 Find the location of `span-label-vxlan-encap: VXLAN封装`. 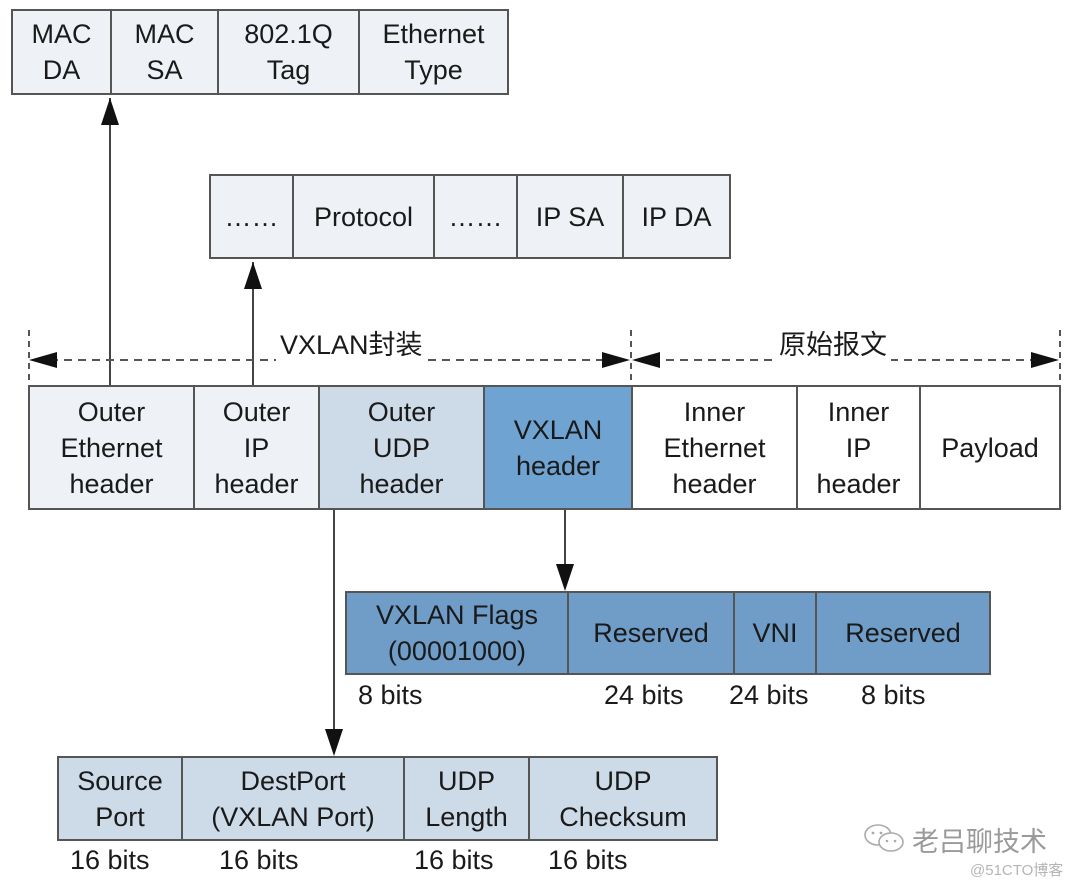

span-label-vxlan-encap: VXLAN封装 is located at coordinates (351, 342).